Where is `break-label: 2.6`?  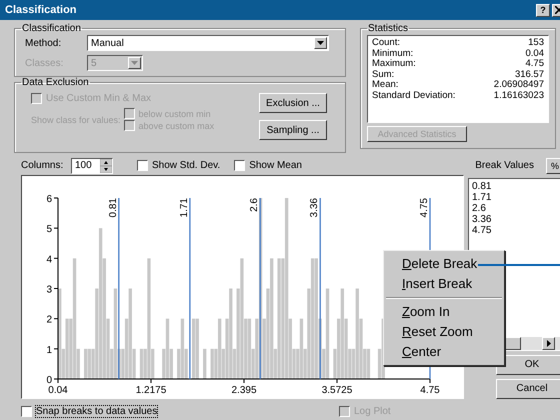
break-label: 2.6 is located at coordinates (254, 205).